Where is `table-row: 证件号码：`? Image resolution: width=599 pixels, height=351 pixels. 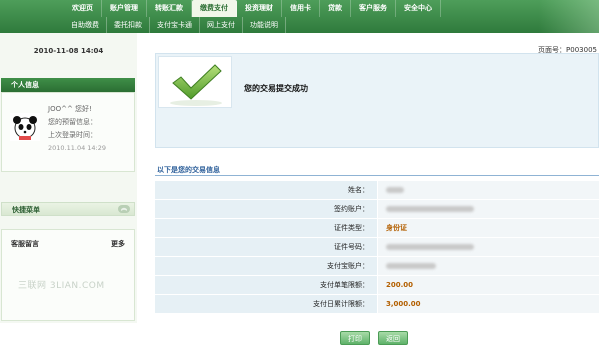 table-row: 证件号码： is located at coordinates (377, 247).